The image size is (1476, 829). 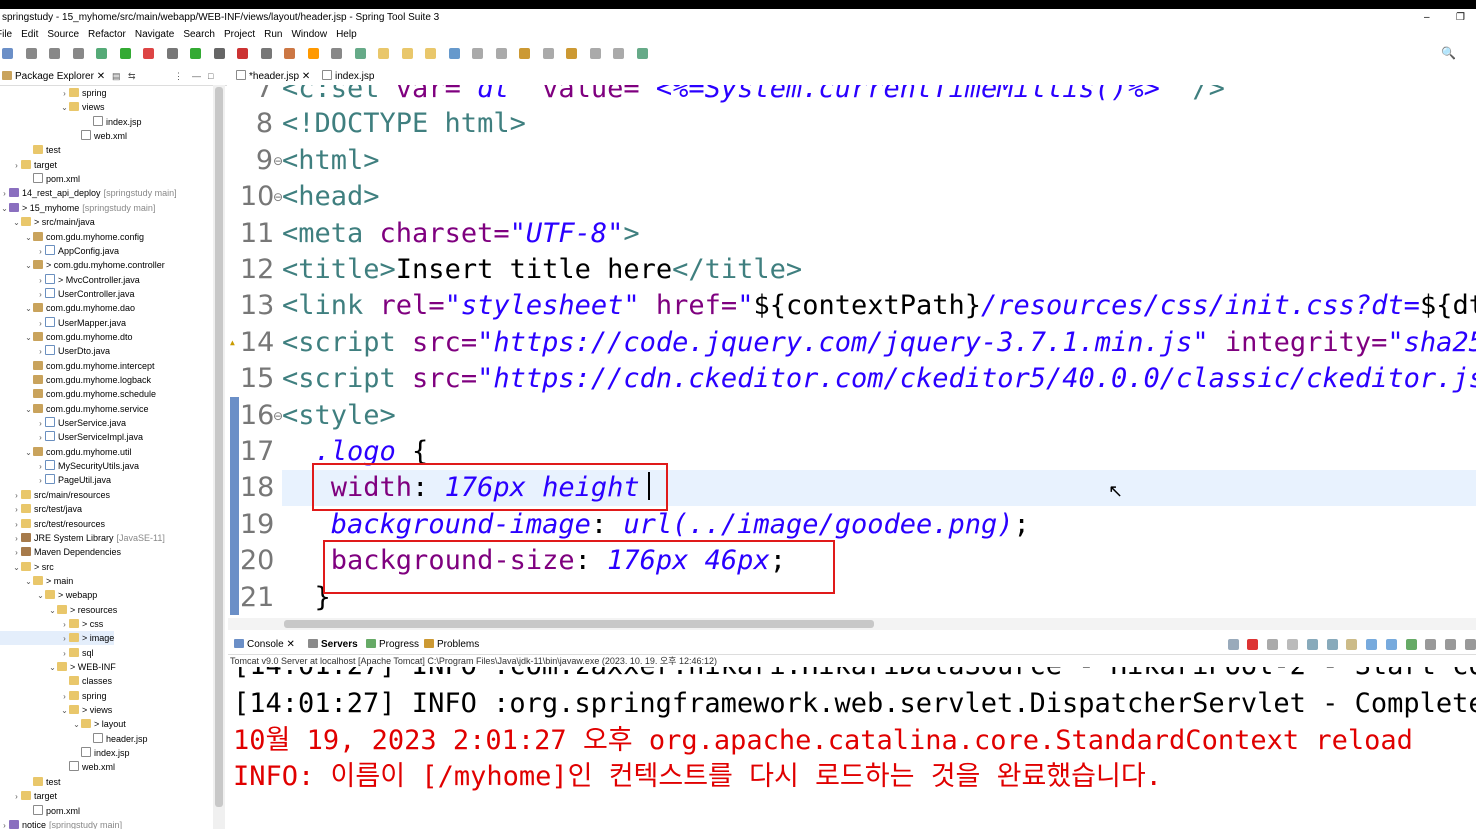 I want to click on menu-source: Source, so click(x=63, y=35).